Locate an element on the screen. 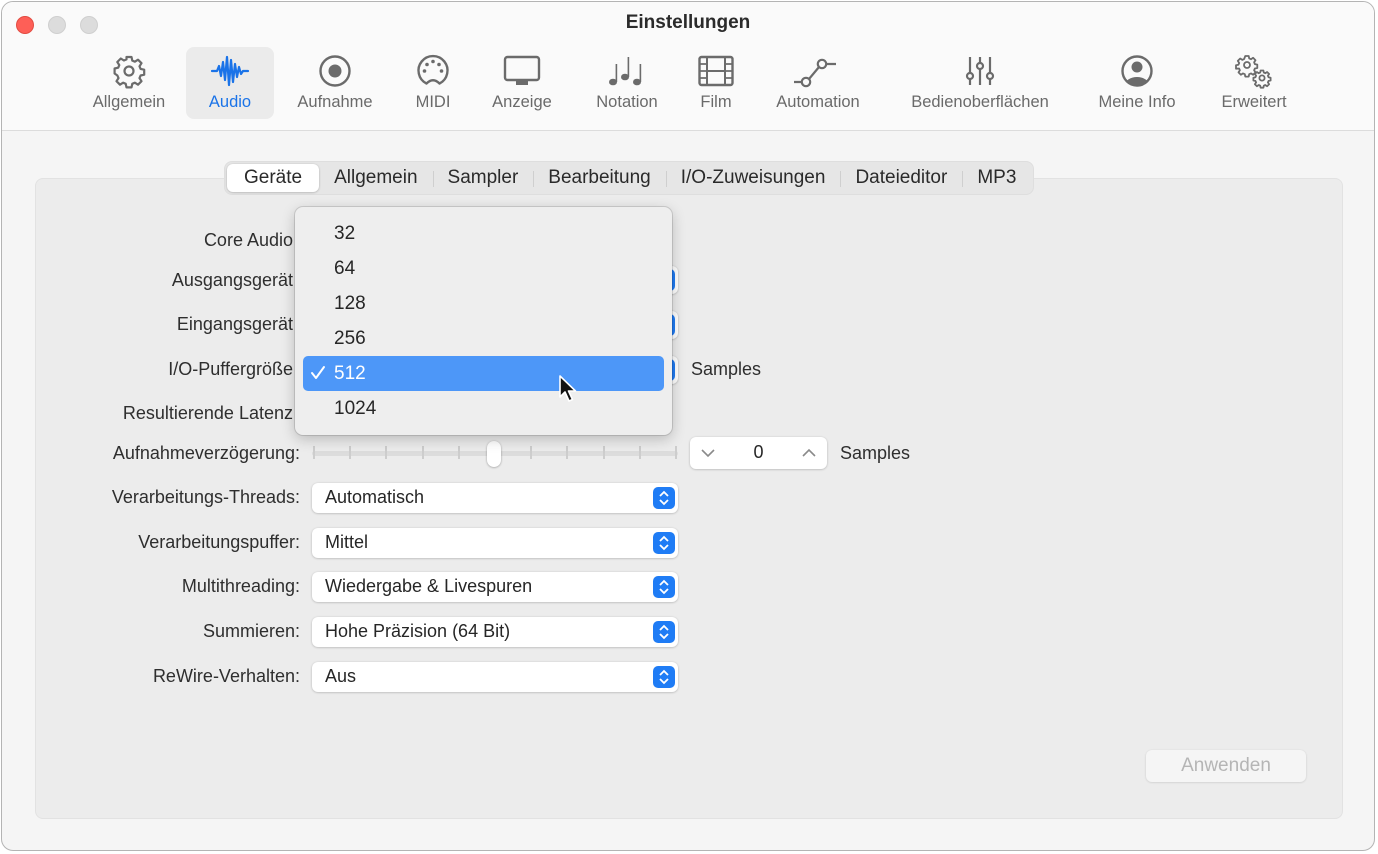  person-circle-icon is located at coordinates (1137, 71).